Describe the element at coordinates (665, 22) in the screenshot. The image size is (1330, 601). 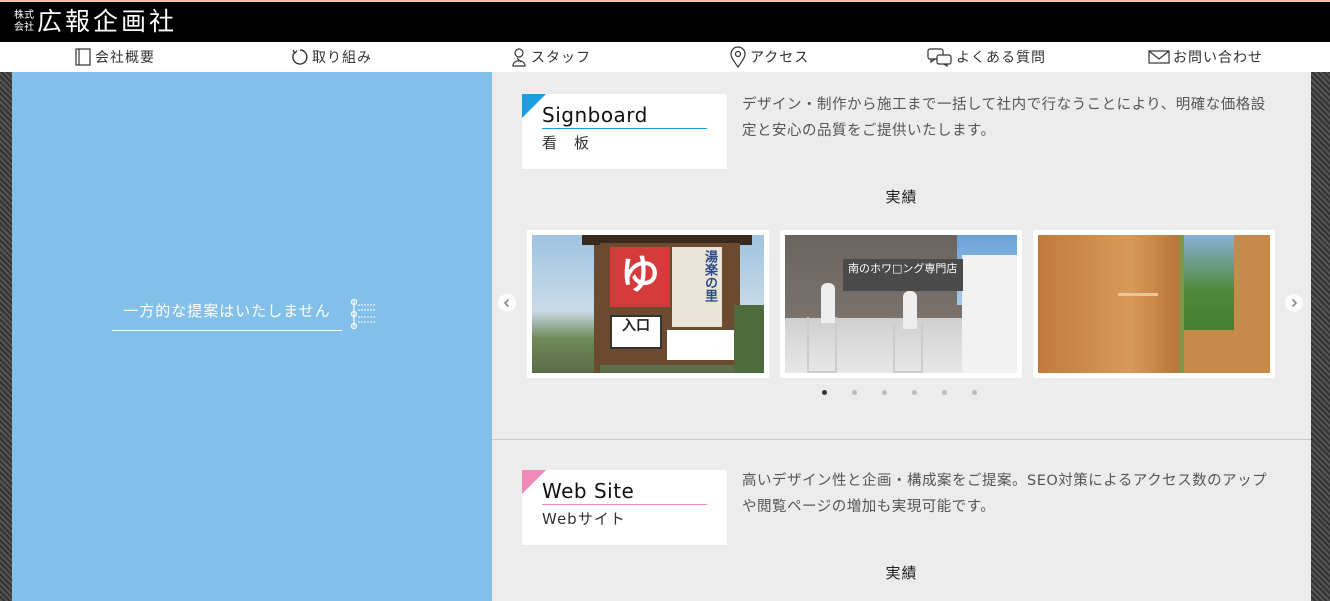
I see `site-header: 株式 会社 広報企画社` at that location.